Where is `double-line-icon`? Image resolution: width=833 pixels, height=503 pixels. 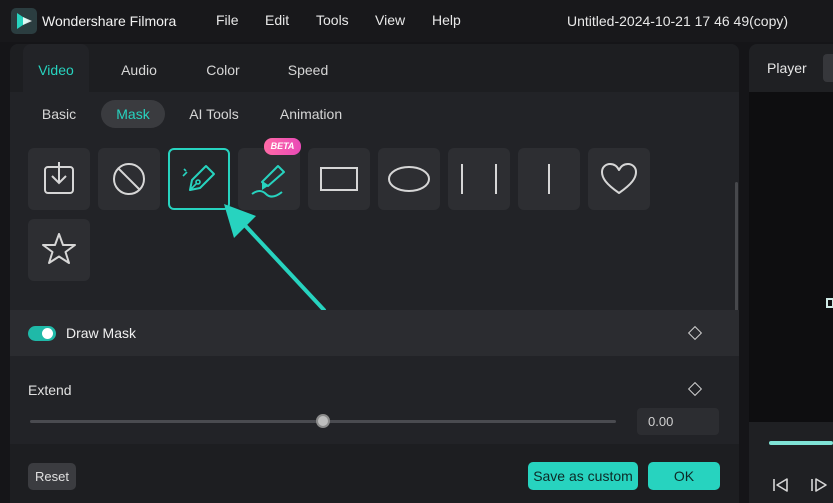 double-line-icon is located at coordinates (479, 179).